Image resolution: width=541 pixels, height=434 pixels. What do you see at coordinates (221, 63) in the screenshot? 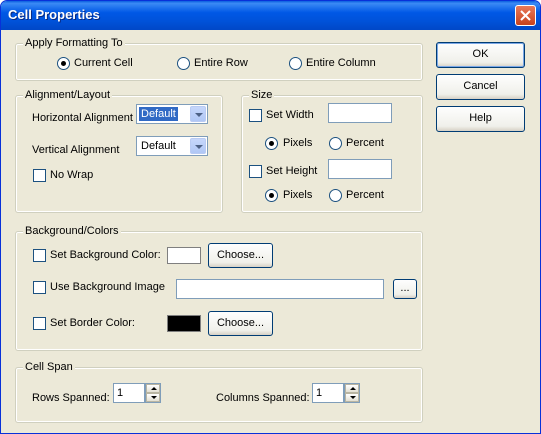
I see `entire-row-label: Entire Row` at bounding box center [221, 63].